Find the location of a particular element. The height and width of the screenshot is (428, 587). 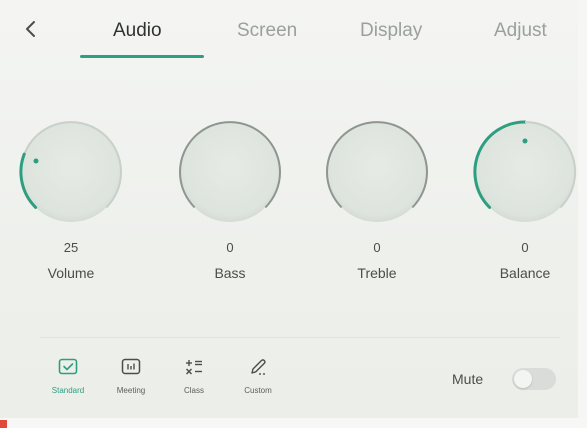

treble-value: 0 is located at coordinates (377, 247).